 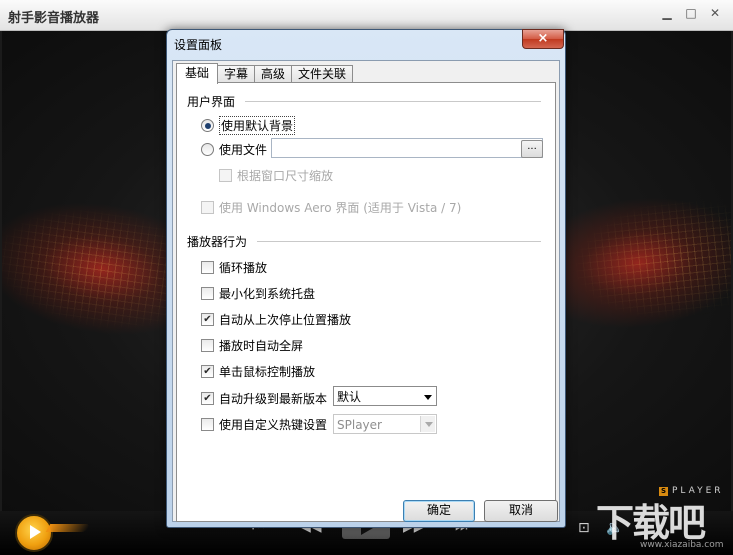 I want to click on scale-label: 根据窗口尺寸缩放, so click(x=285, y=176).